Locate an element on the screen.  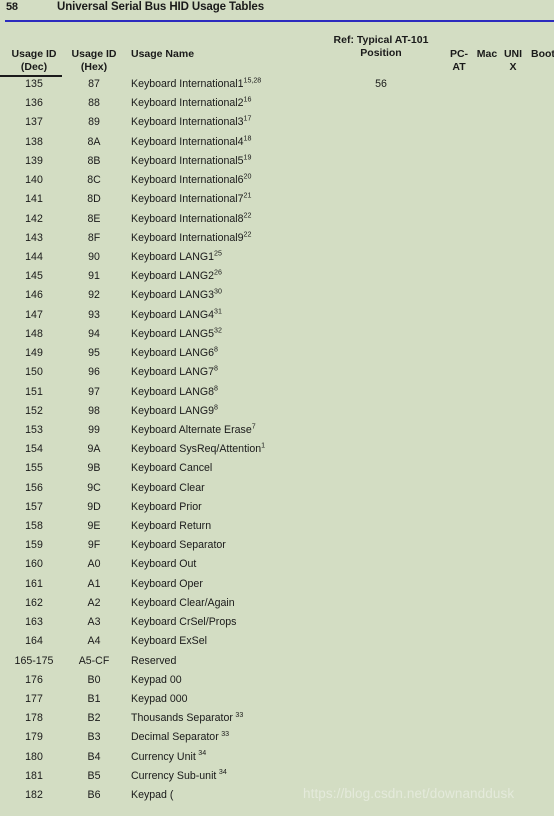
cell-usage-name: Keyboard International418 is located at coordinates (191, 141).